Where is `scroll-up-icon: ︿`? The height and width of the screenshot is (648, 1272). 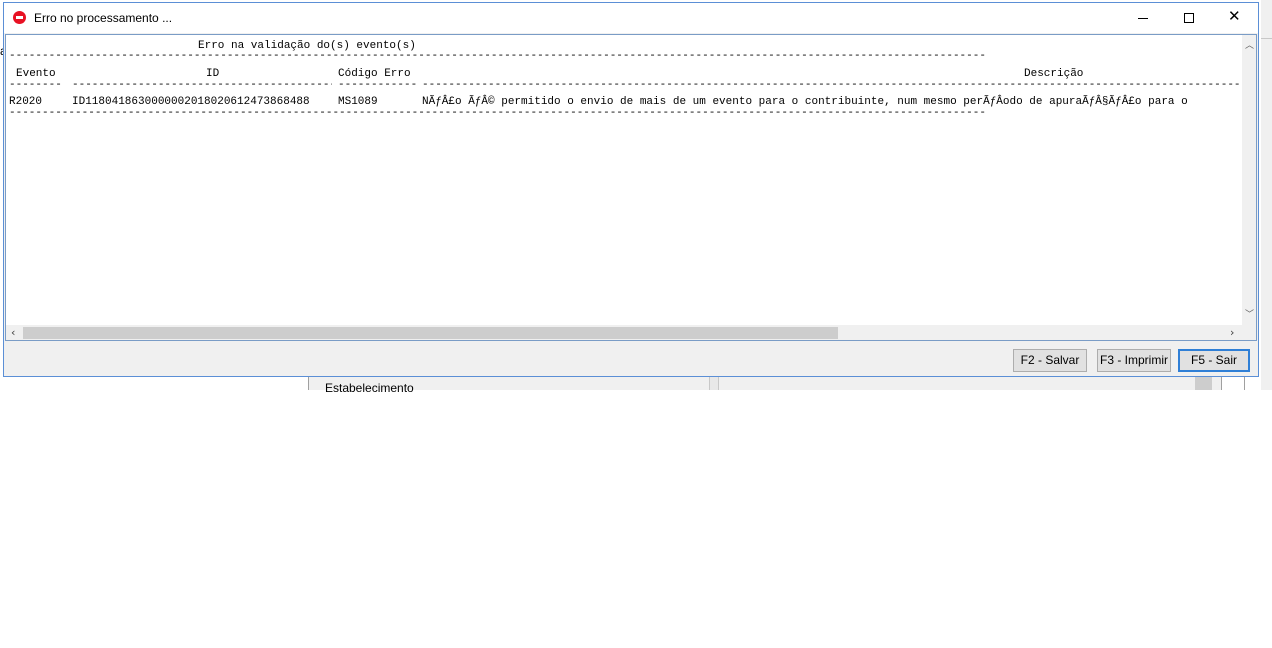
scroll-up-icon: ︿ is located at coordinates (1249, 44).